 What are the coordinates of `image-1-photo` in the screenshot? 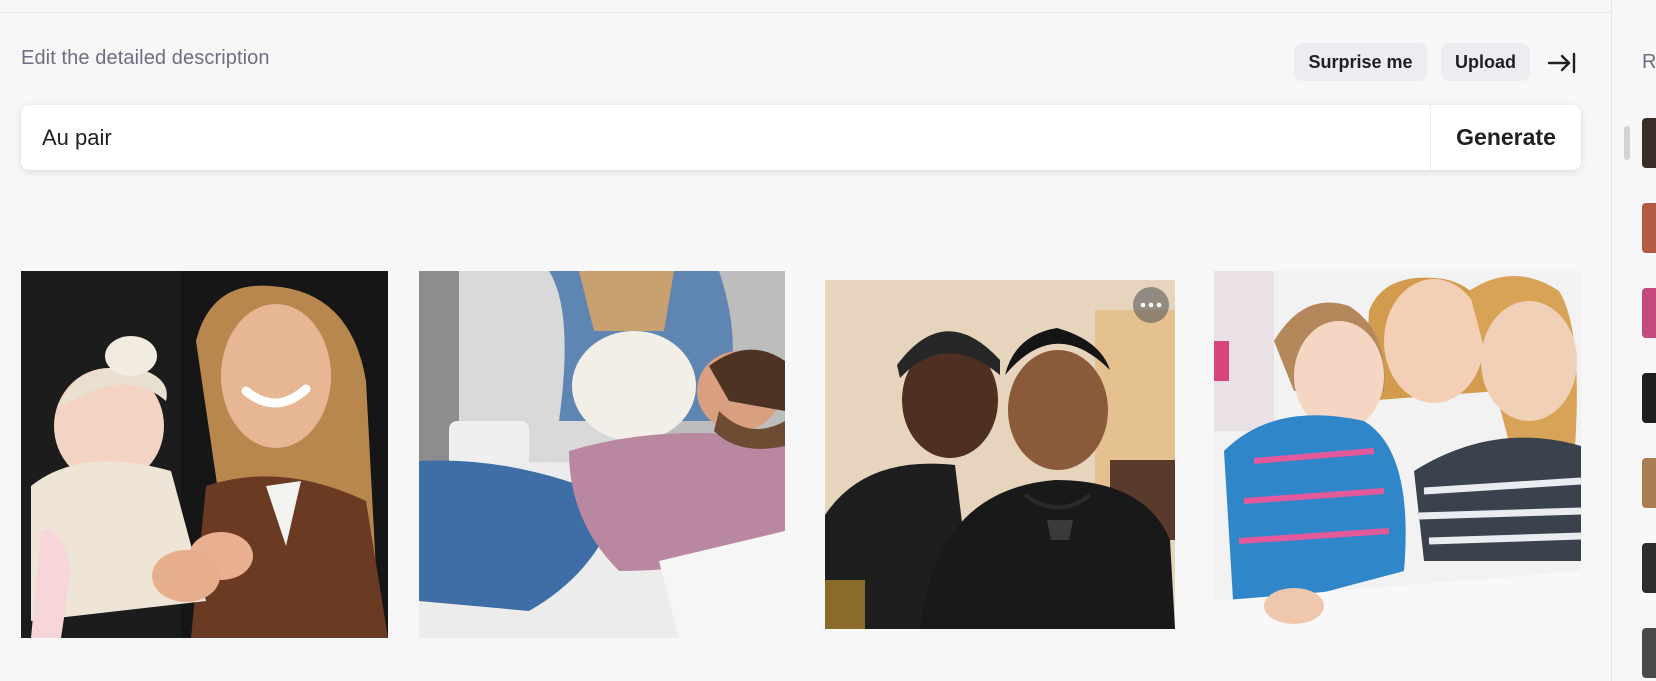 It's located at (204, 454).